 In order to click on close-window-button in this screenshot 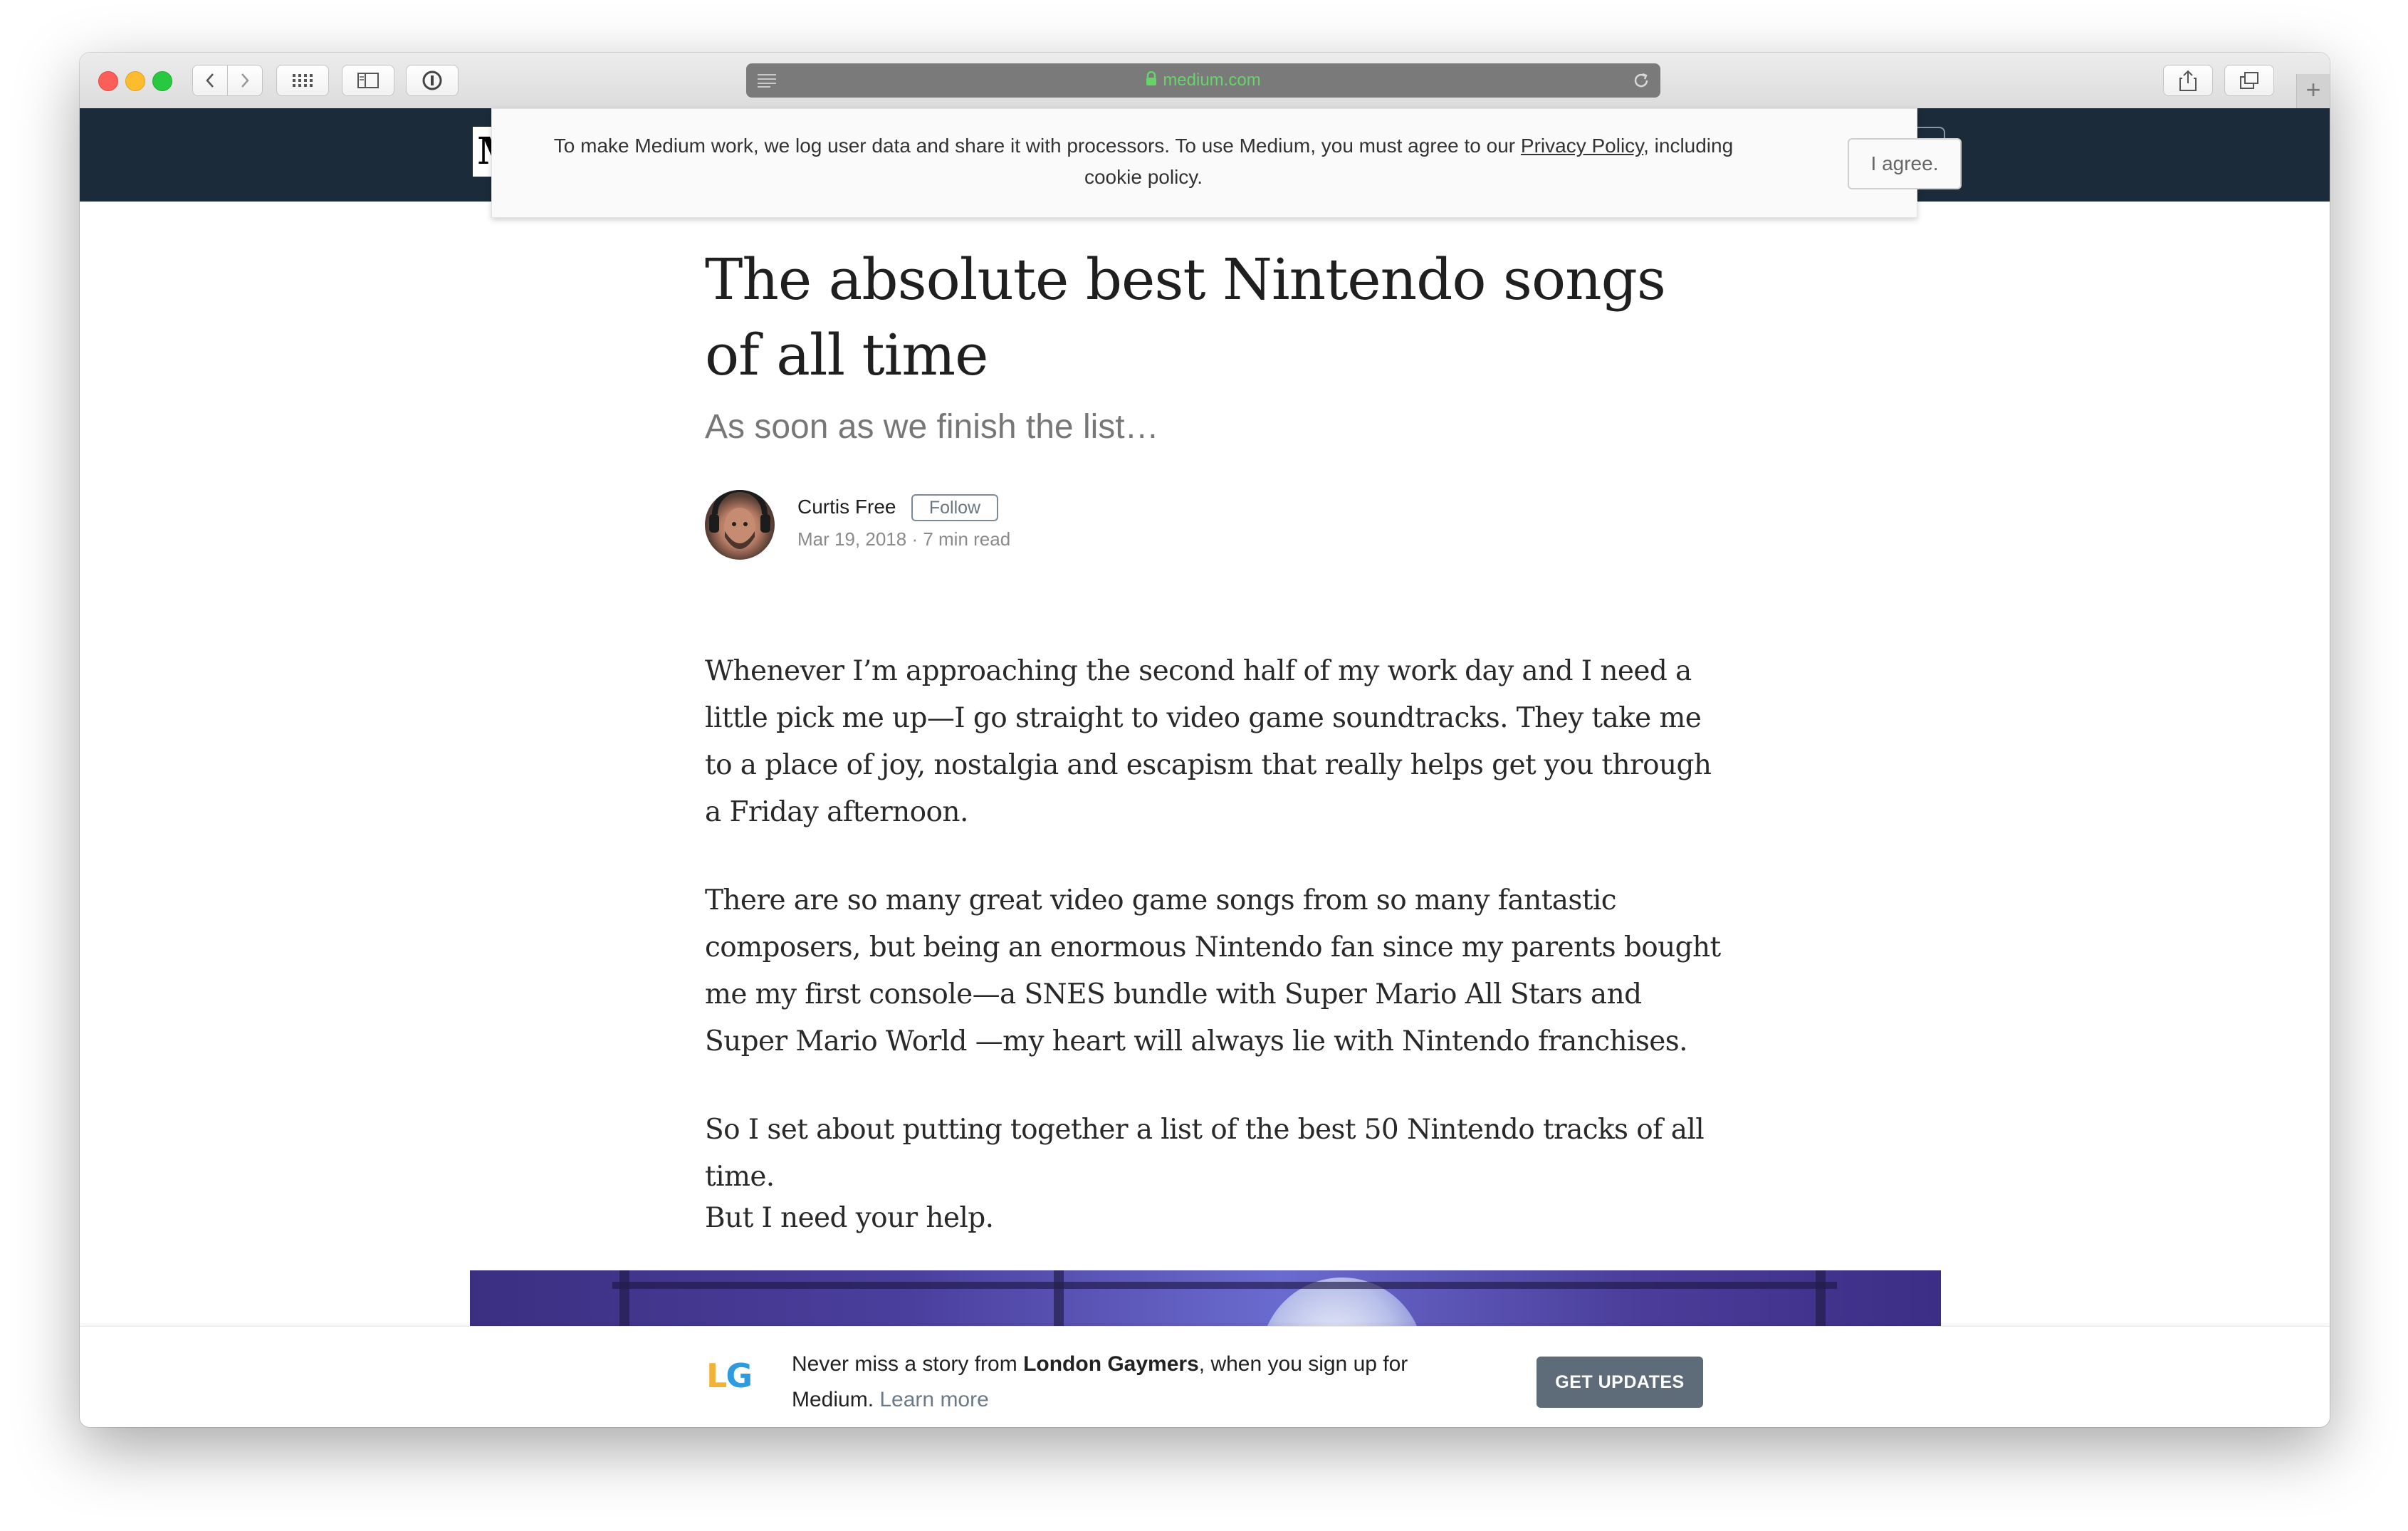, I will do `click(108, 81)`.